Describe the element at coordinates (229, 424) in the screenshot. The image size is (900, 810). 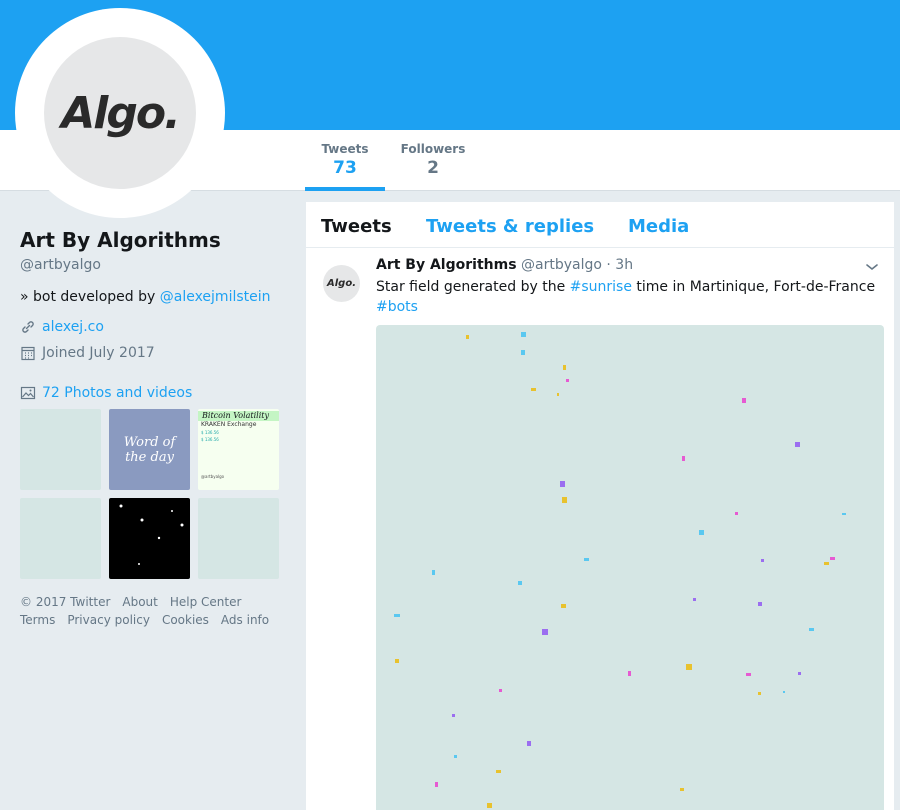
I see `kraken-thumb-line: KRAKEN Exchange` at that location.